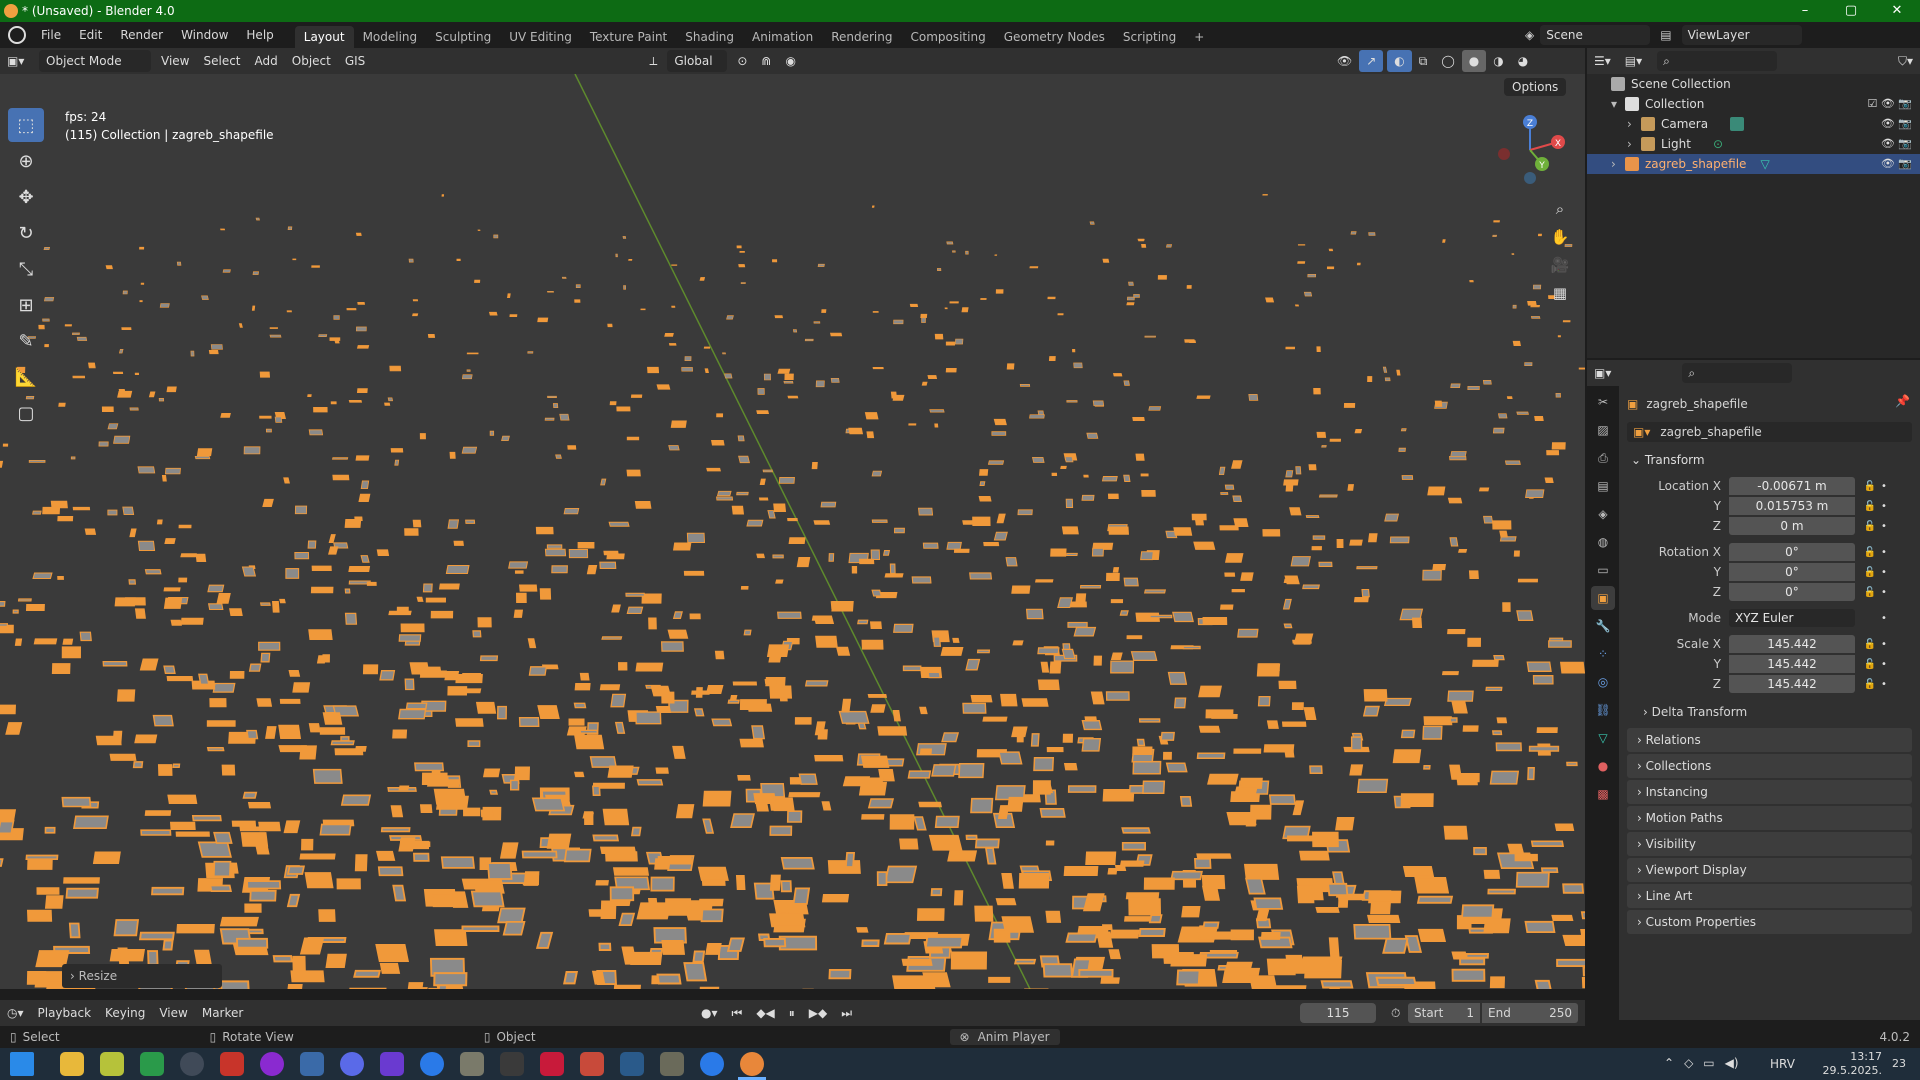 This screenshot has width=1920, height=1080. What do you see at coordinates (22, 1064) in the screenshot?
I see `windows-start-icon` at bounding box center [22, 1064].